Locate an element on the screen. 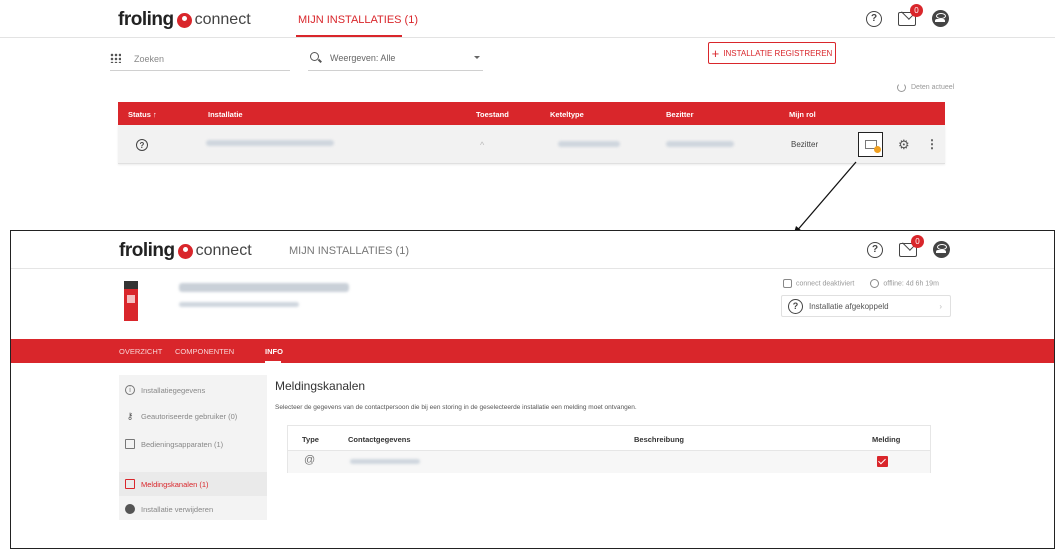  sidebar-item-control-devices: Bedieningsapparaten (1) is located at coordinates (174, 444).